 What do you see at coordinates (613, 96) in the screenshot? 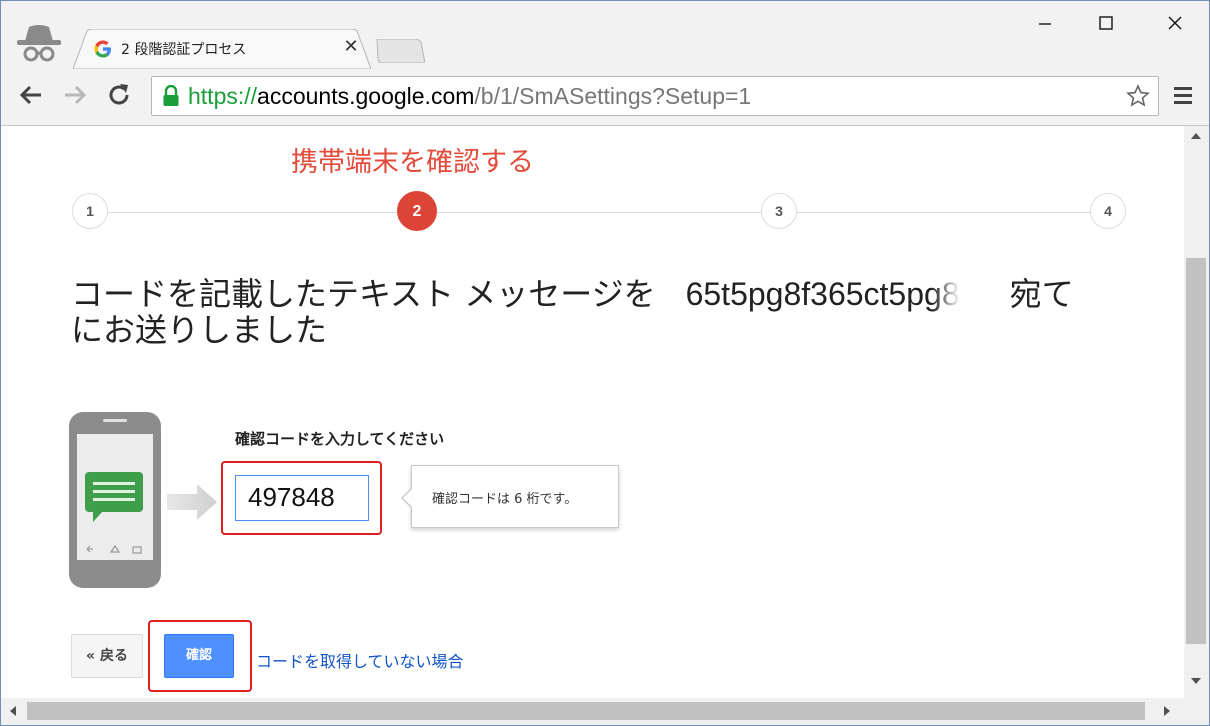
I see `url-path: /b/1/SmASettings?Setup=1` at bounding box center [613, 96].